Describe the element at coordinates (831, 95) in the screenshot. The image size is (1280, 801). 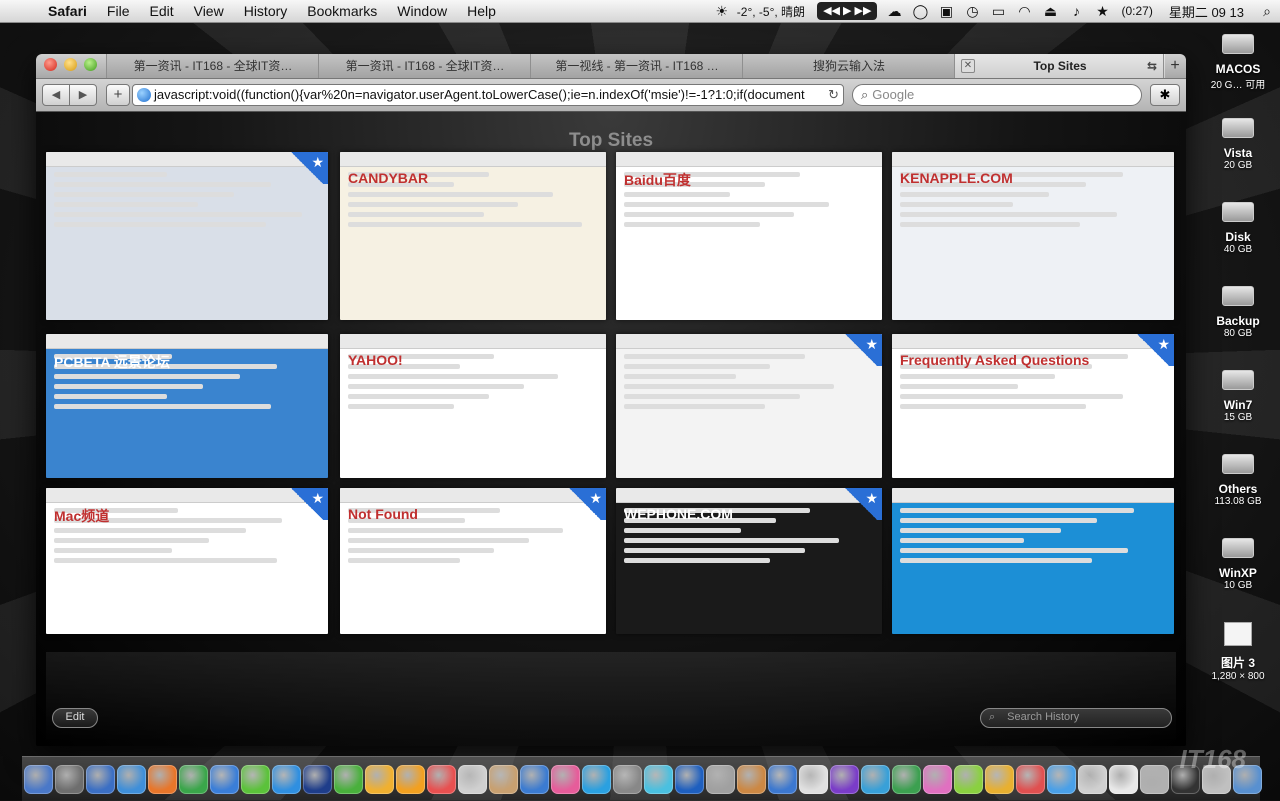
I see `reload-icon: ↻` at that location.